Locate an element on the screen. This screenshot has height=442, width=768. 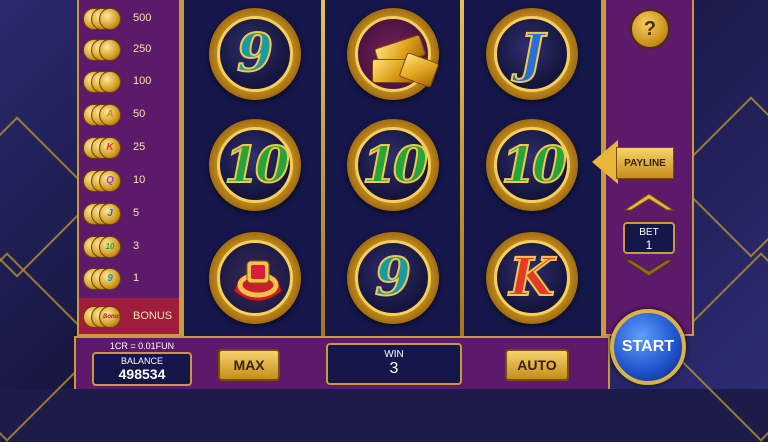
cash-icon is located at coordinates (105, 49).